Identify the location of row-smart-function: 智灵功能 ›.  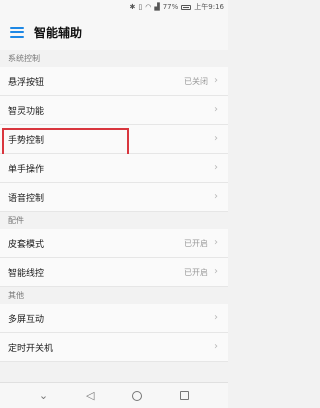
(114, 110).